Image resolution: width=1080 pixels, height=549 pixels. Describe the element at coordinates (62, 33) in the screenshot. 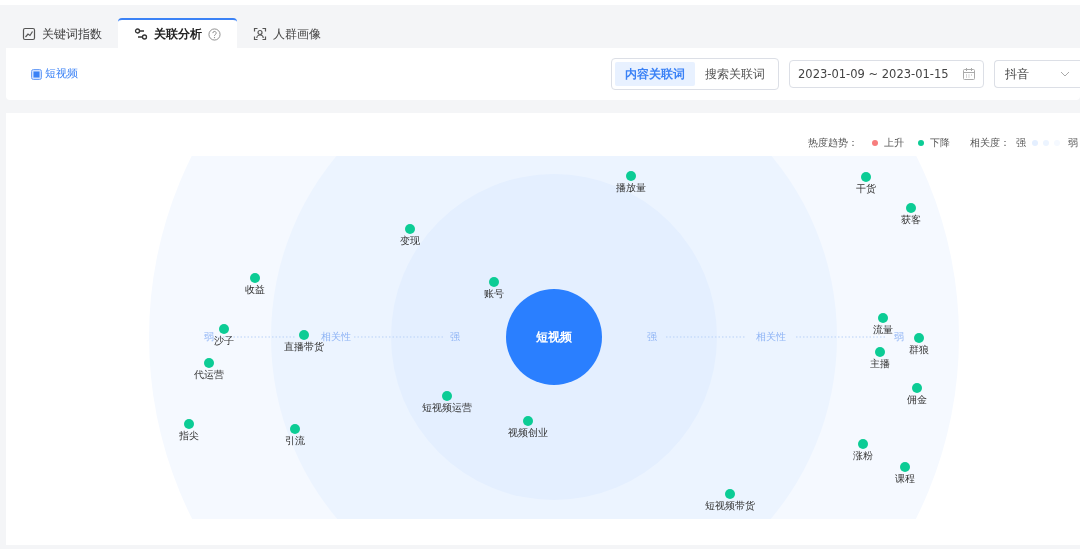

I see `tab: 关键词指数` at that location.